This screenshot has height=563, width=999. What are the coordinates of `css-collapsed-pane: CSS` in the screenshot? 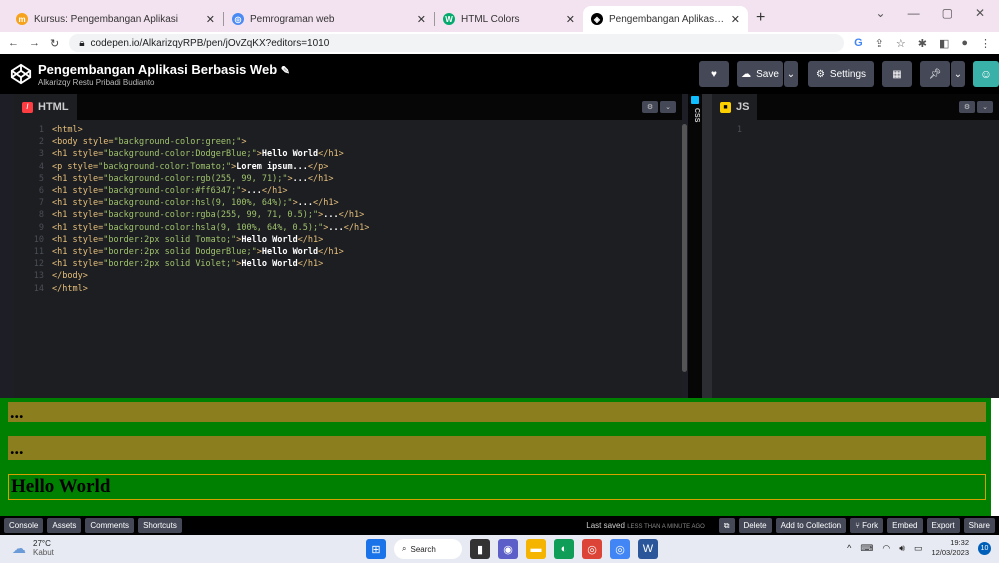 It's located at (695, 246).